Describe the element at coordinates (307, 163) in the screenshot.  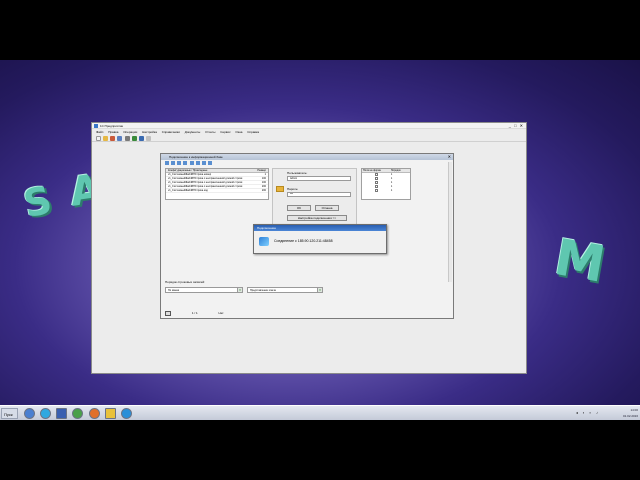
I see `connection-toolbar` at that location.